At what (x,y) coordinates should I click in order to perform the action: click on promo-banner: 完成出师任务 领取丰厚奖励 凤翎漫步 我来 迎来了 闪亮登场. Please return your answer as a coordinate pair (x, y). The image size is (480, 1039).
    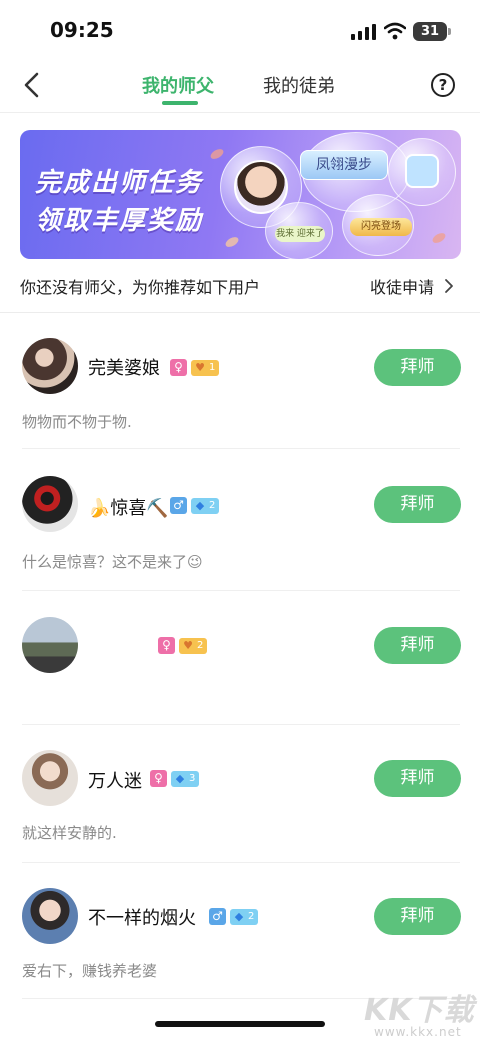
    Looking at the image, I should click on (240, 194).